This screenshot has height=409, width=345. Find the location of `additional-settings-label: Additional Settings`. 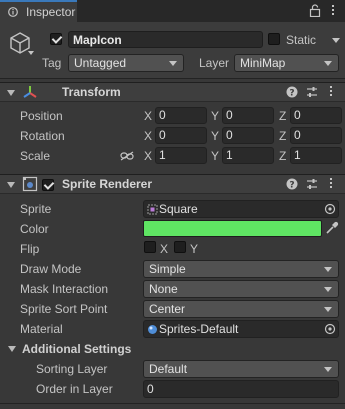

additional-settings-label: Additional Settings is located at coordinates (76, 349).